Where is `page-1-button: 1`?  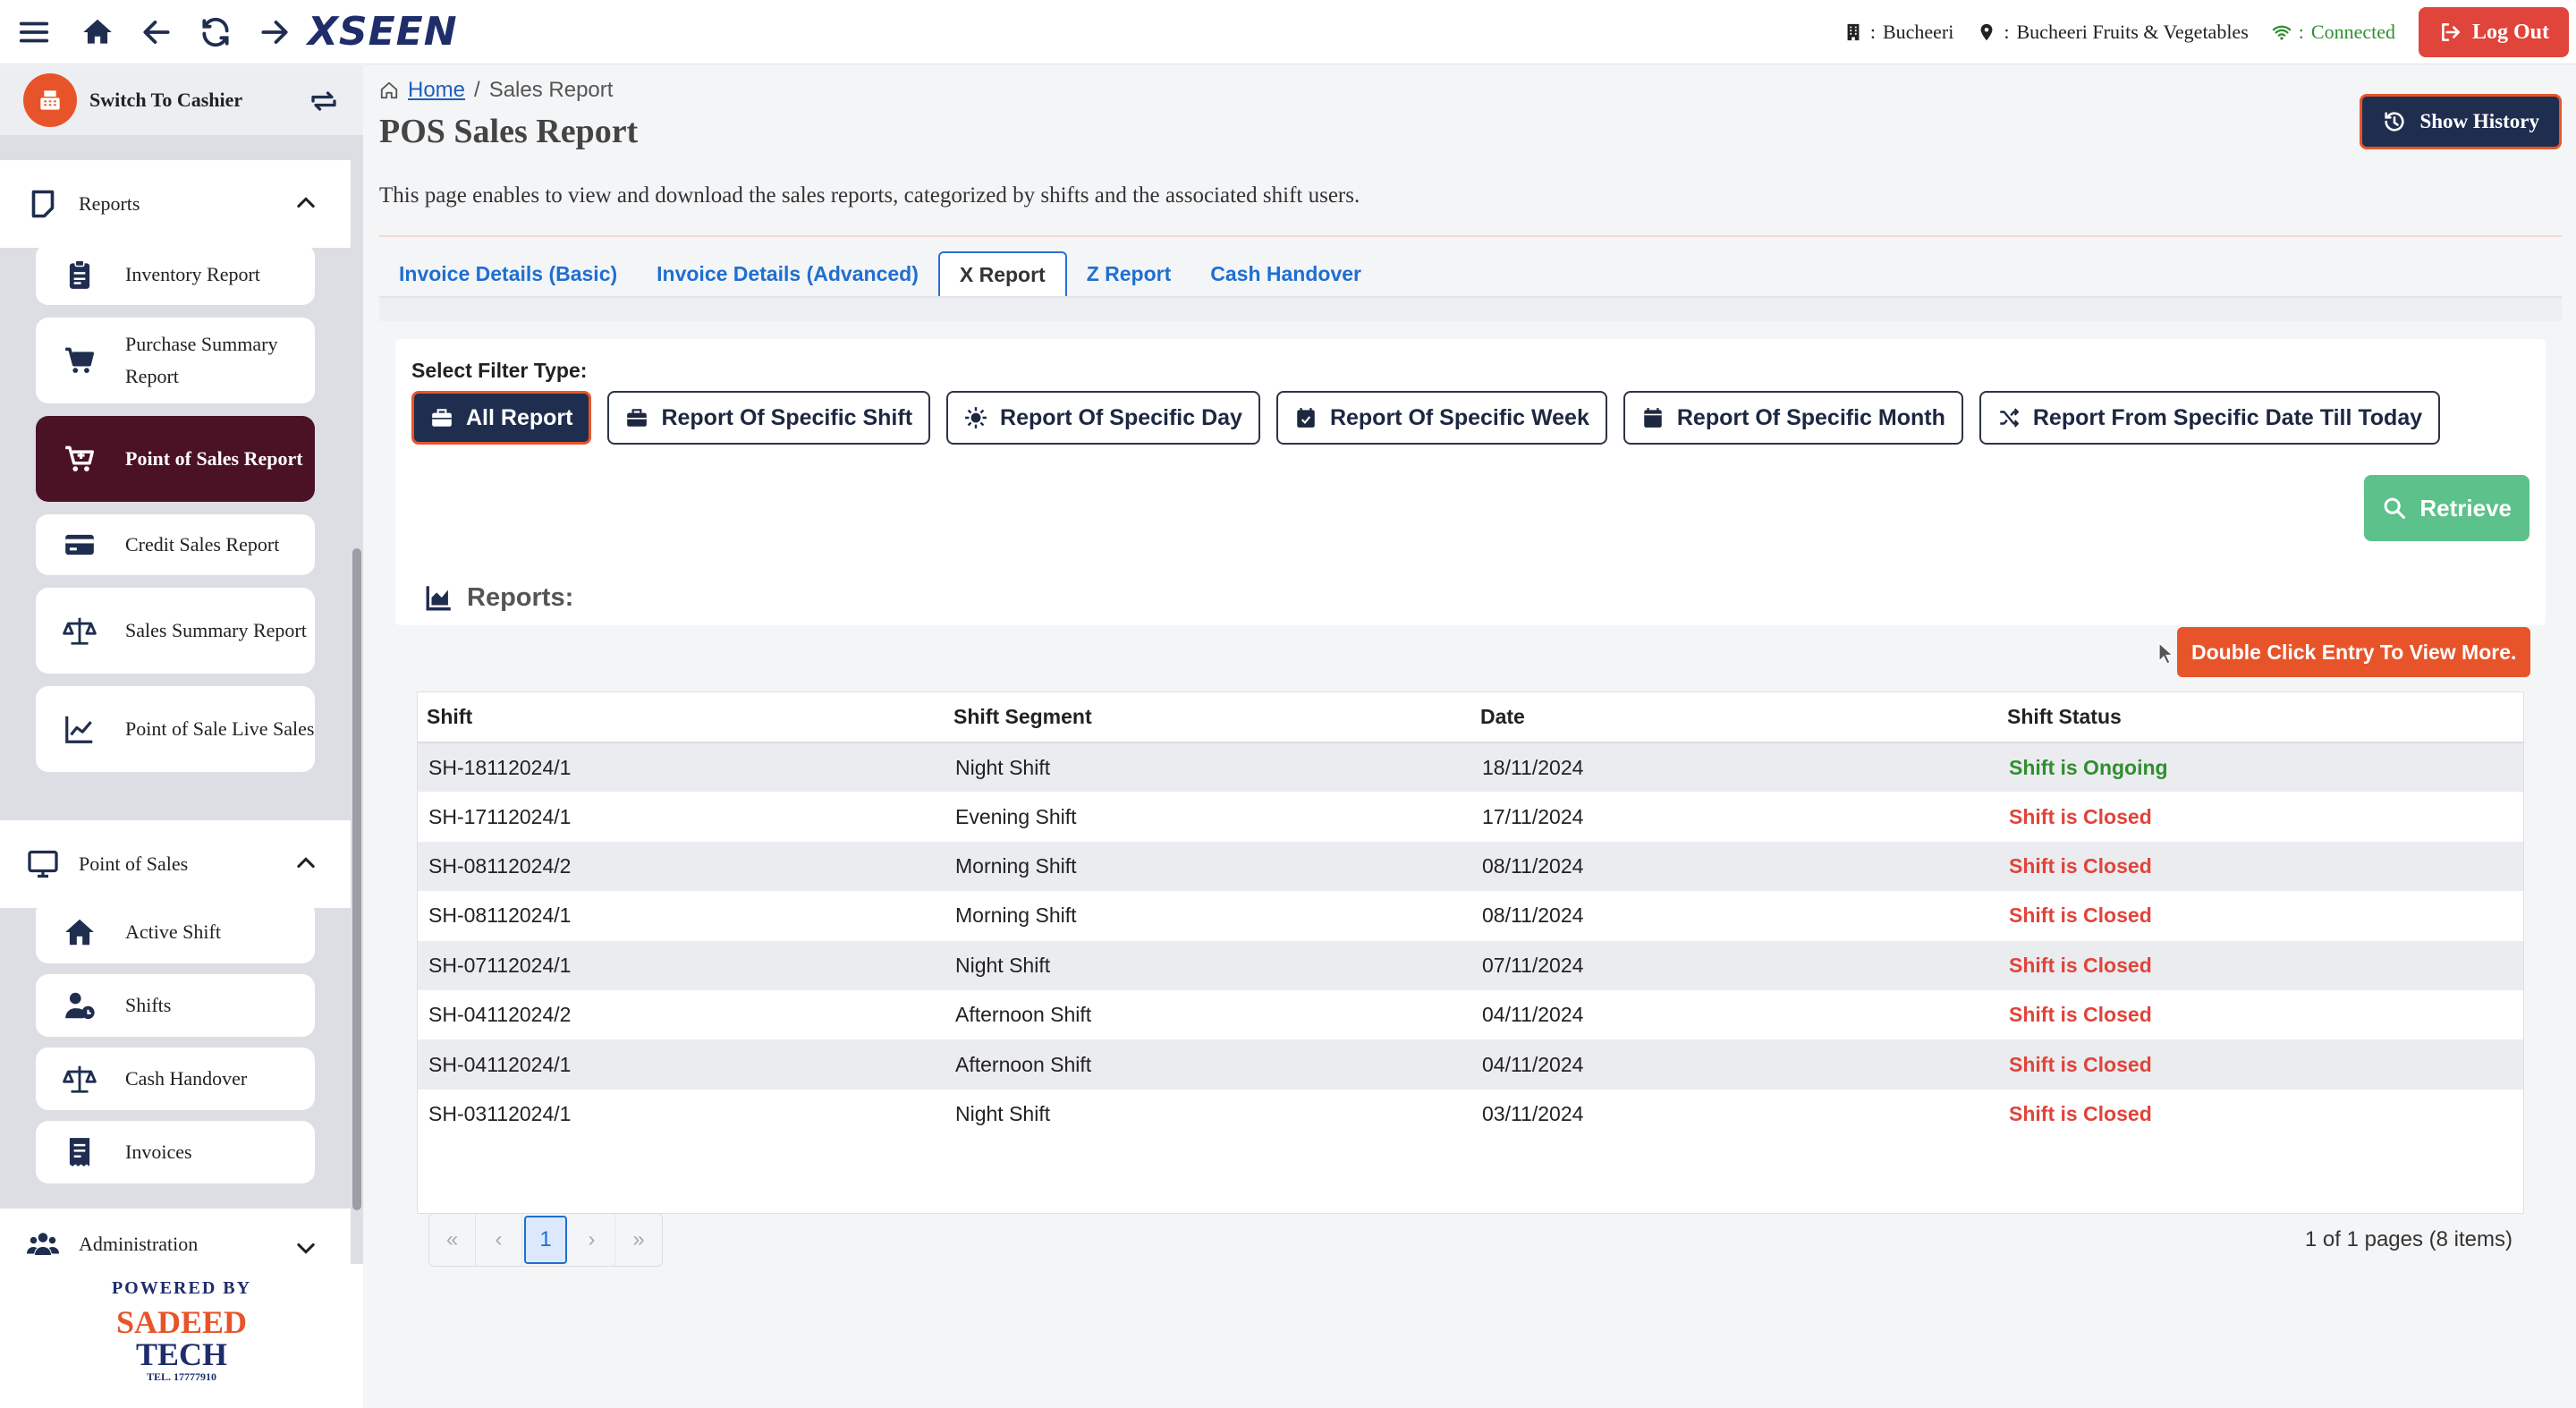
page-1-button: 1 is located at coordinates (545, 1240).